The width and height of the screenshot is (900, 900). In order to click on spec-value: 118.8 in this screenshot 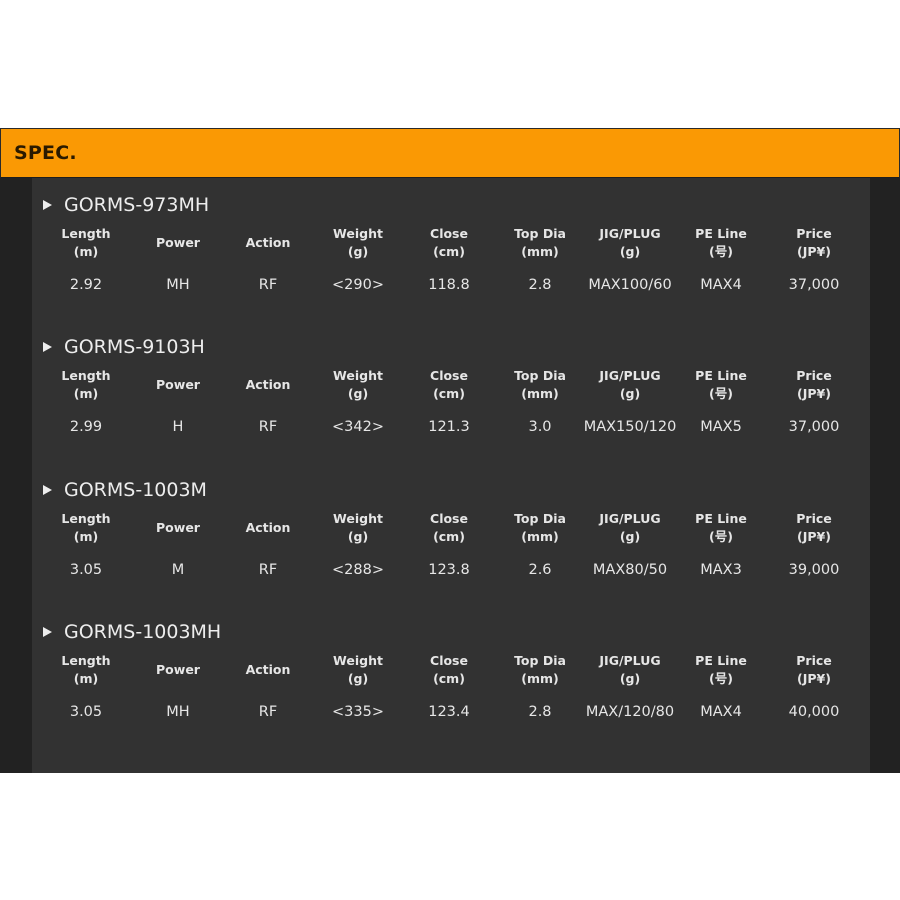, I will do `click(449, 285)`.